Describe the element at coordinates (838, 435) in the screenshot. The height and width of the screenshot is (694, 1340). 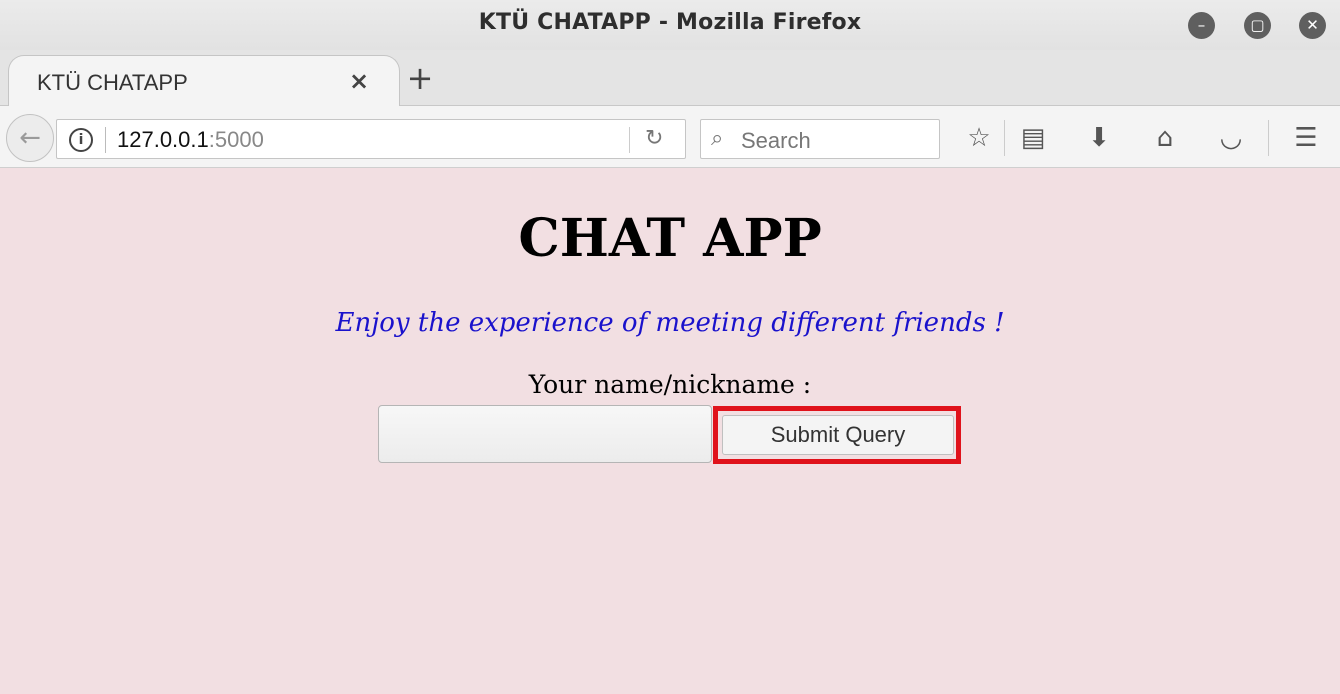
I see `submit-query-button: Submit Query` at that location.